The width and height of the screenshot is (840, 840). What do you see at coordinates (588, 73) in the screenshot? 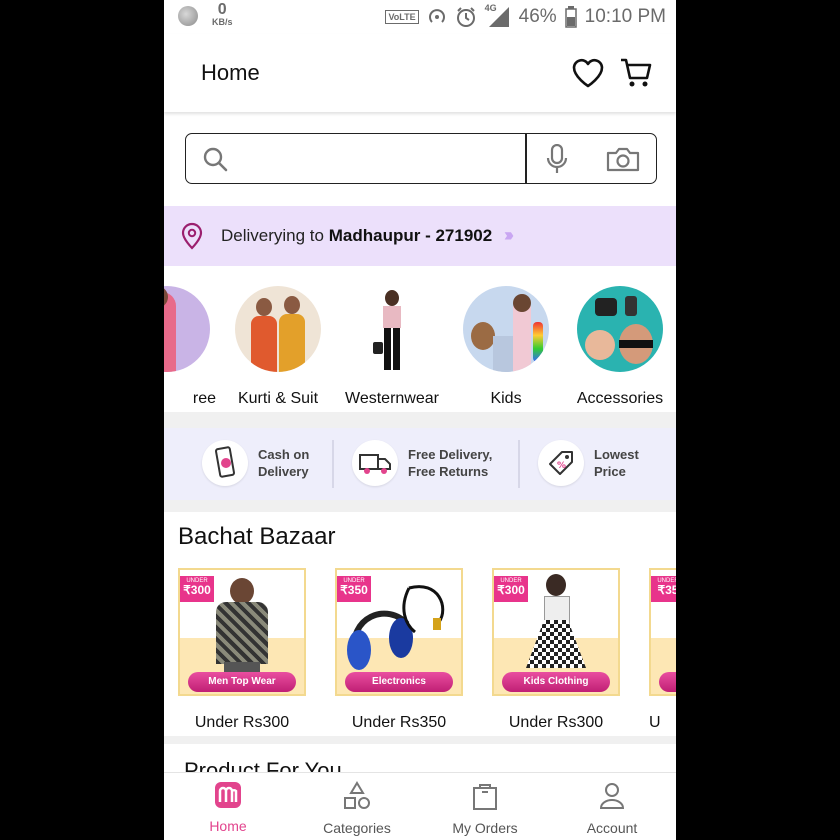
I see `wishlist-heart-icon` at bounding box center [588, 73].